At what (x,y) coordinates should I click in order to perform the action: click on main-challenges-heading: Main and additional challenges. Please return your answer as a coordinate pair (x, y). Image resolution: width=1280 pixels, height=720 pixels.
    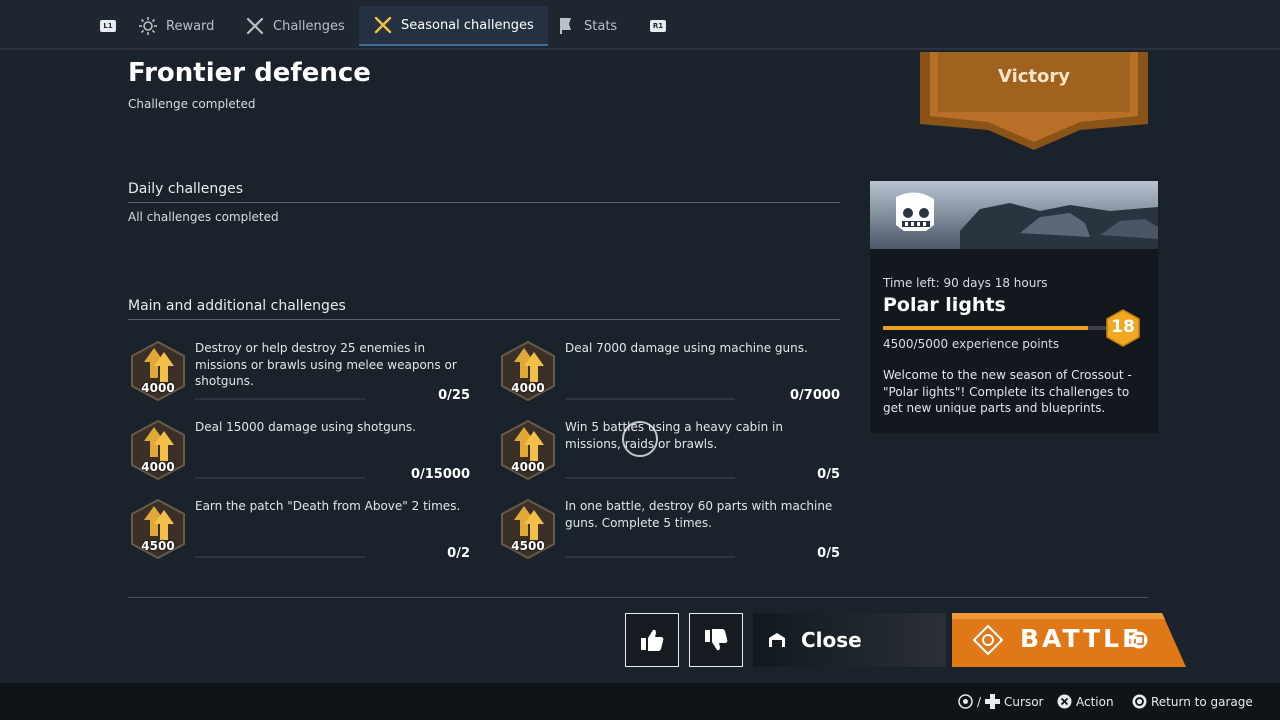
    Looking at the image, I should click on (484, 309).